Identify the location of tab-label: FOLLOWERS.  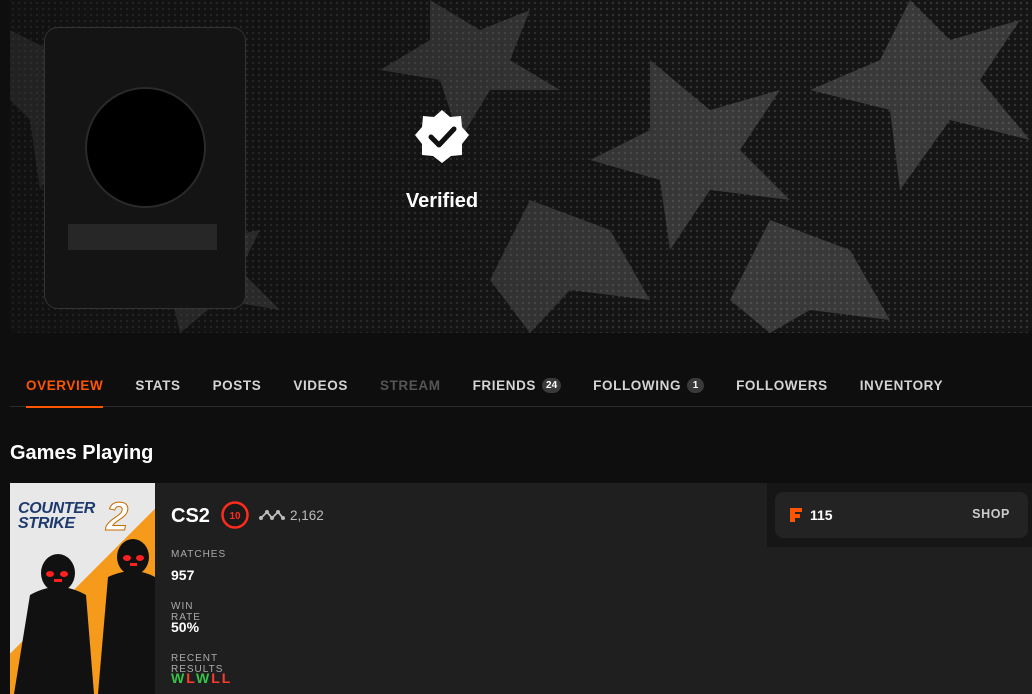
(782, 385).